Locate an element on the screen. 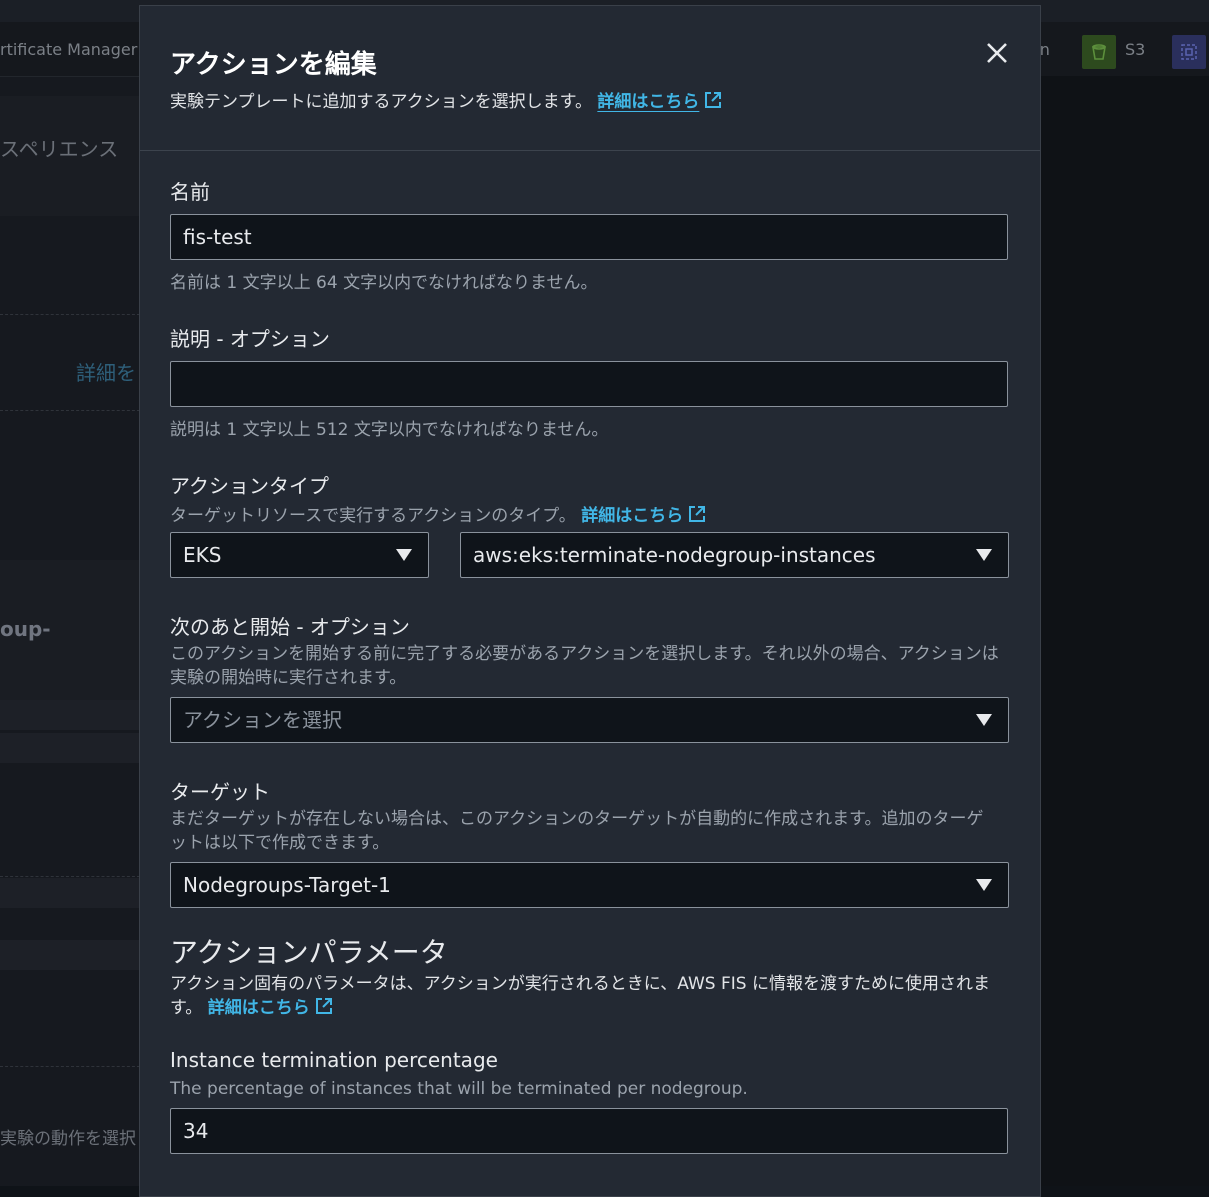 The image size is (1209, 1197). action-select-value: aws:eks:terminate-nodegroup-instances is located at coordinates (674, 555).